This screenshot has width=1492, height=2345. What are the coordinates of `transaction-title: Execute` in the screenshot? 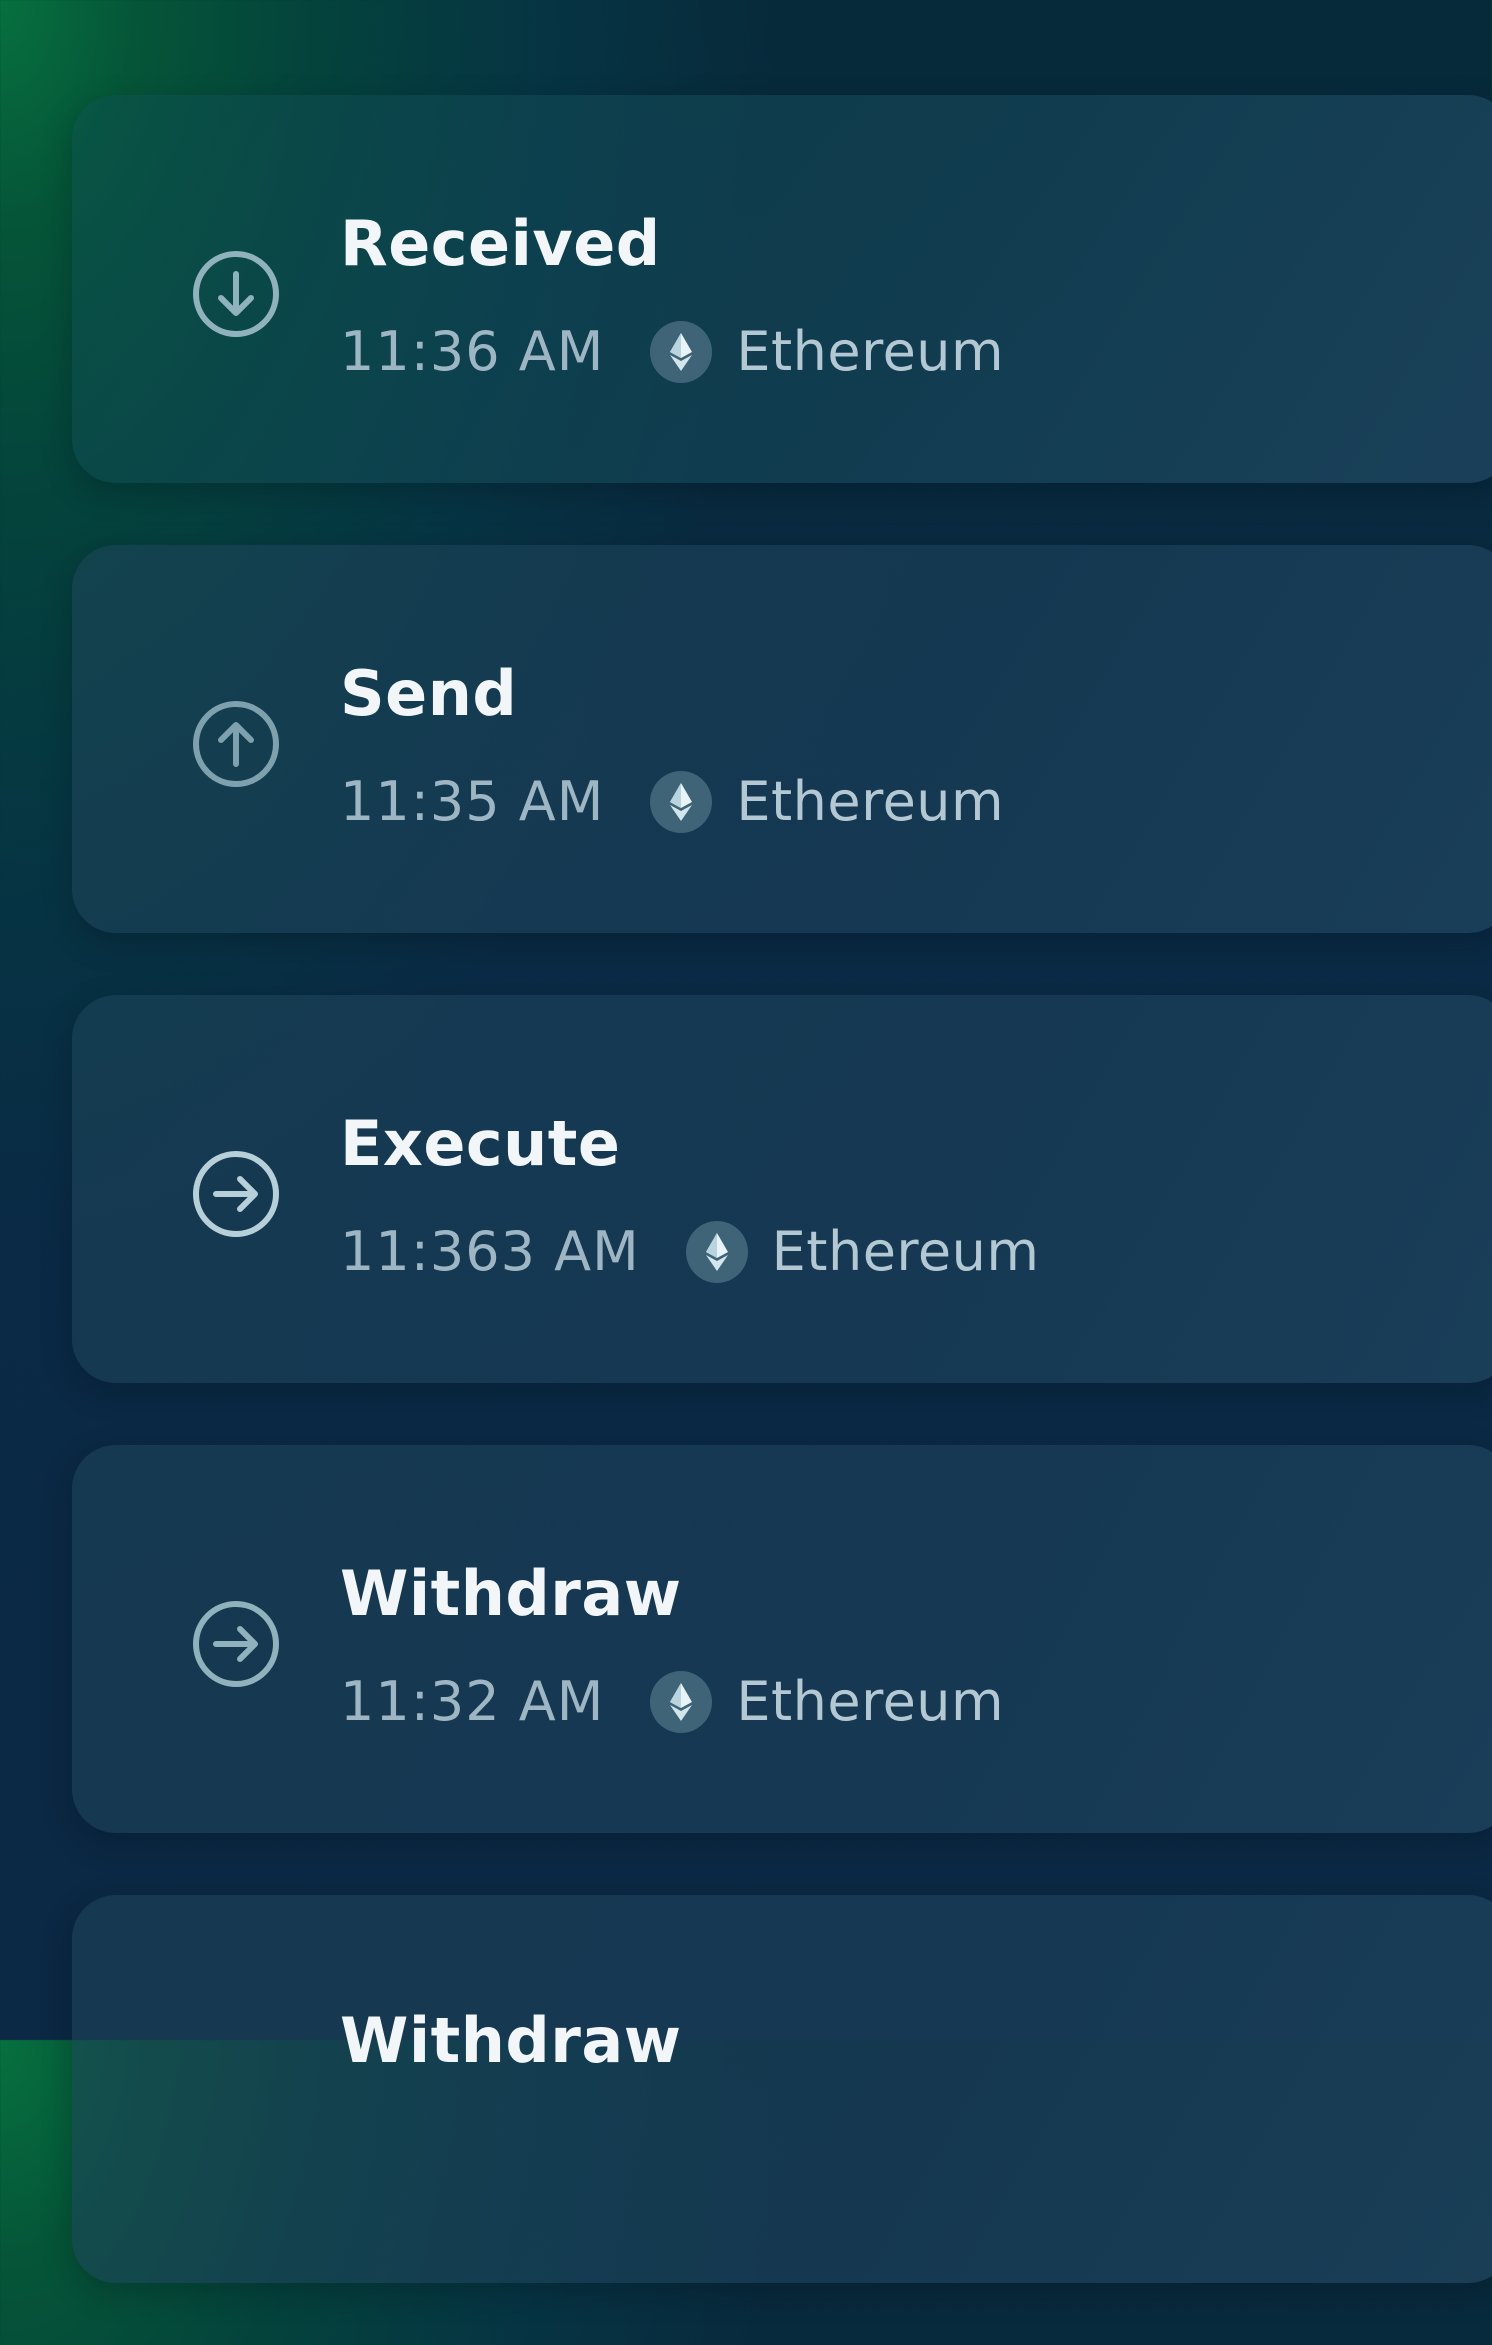 It's located at (480, 1143).